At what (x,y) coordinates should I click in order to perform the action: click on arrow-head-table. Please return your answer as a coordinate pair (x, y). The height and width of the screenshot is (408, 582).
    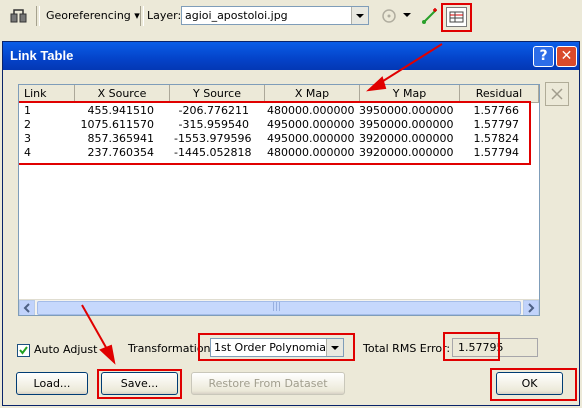
    Looking at the image, I should click on (376, 84).